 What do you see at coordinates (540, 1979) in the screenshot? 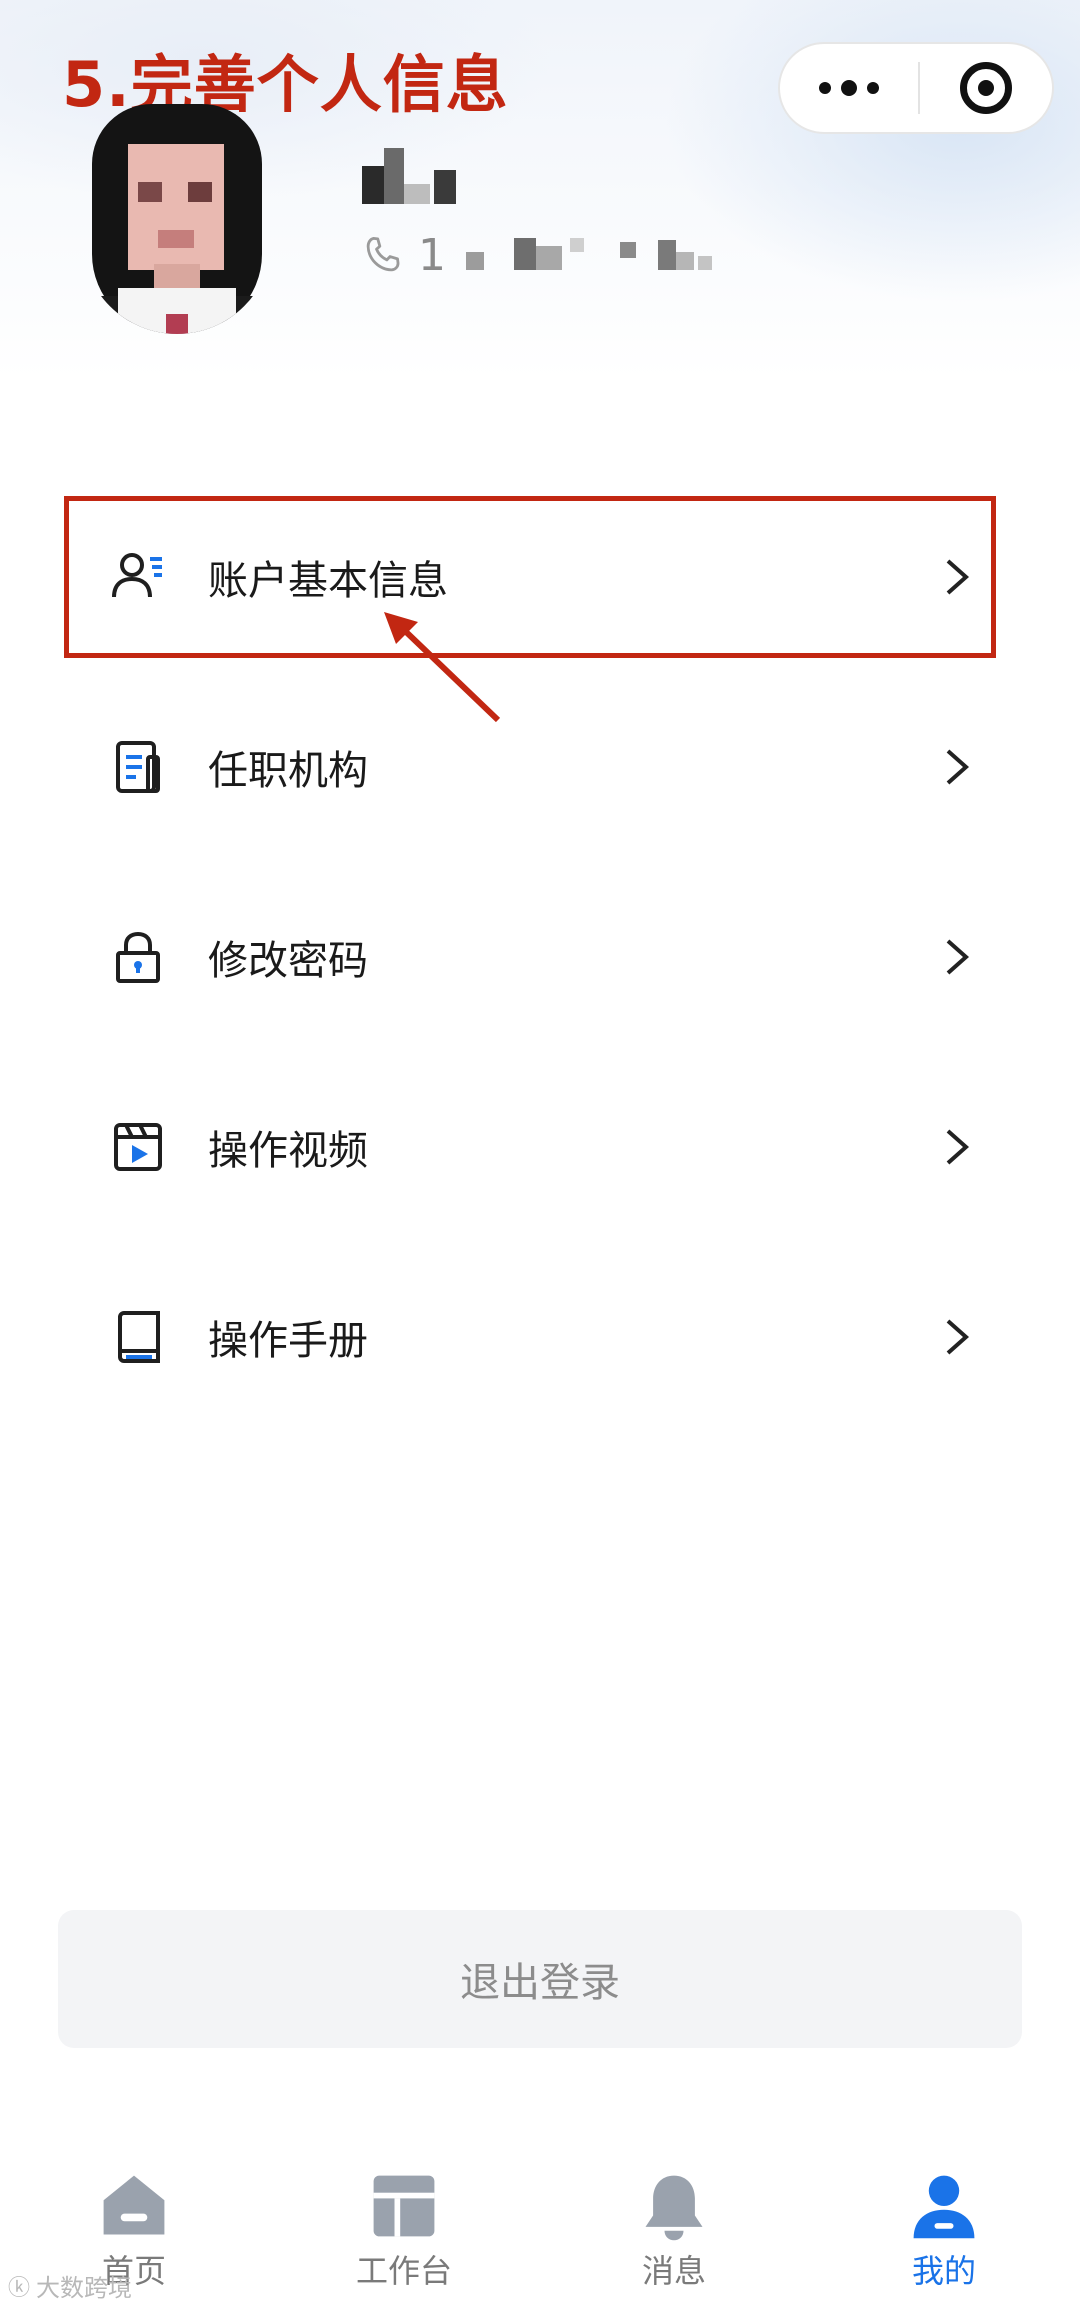
I see `logout-button: 退出登录` at bounding box center [540, 1979].